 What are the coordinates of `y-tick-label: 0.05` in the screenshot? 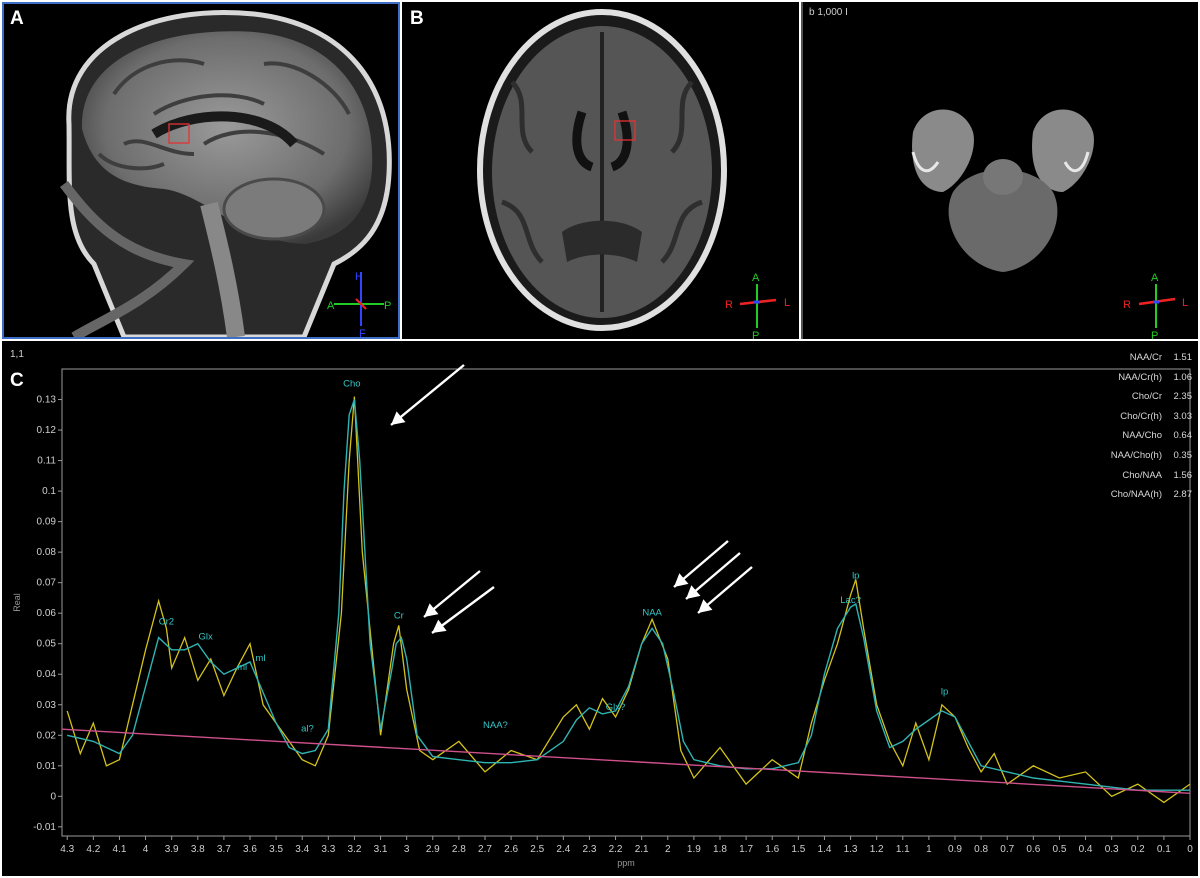 It's located at (47, 644).